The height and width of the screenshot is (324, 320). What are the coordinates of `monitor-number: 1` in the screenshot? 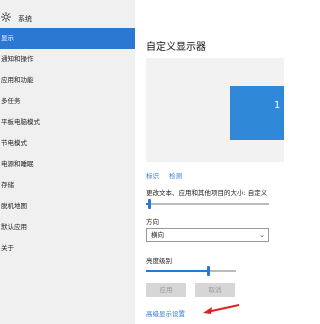 It's located at (277, 105).